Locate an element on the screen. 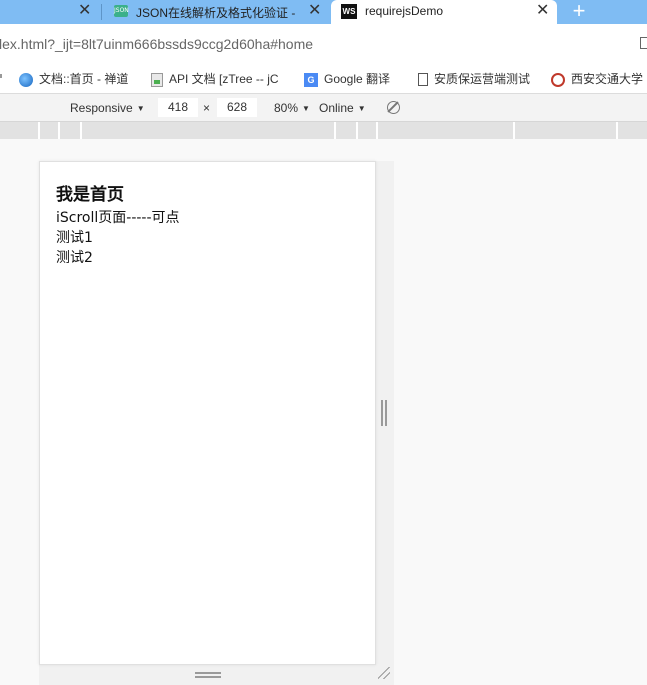 The width and height of the screenshot is (647, 685). resize-handle-vertical-icon is located at coordinates (384, 413).